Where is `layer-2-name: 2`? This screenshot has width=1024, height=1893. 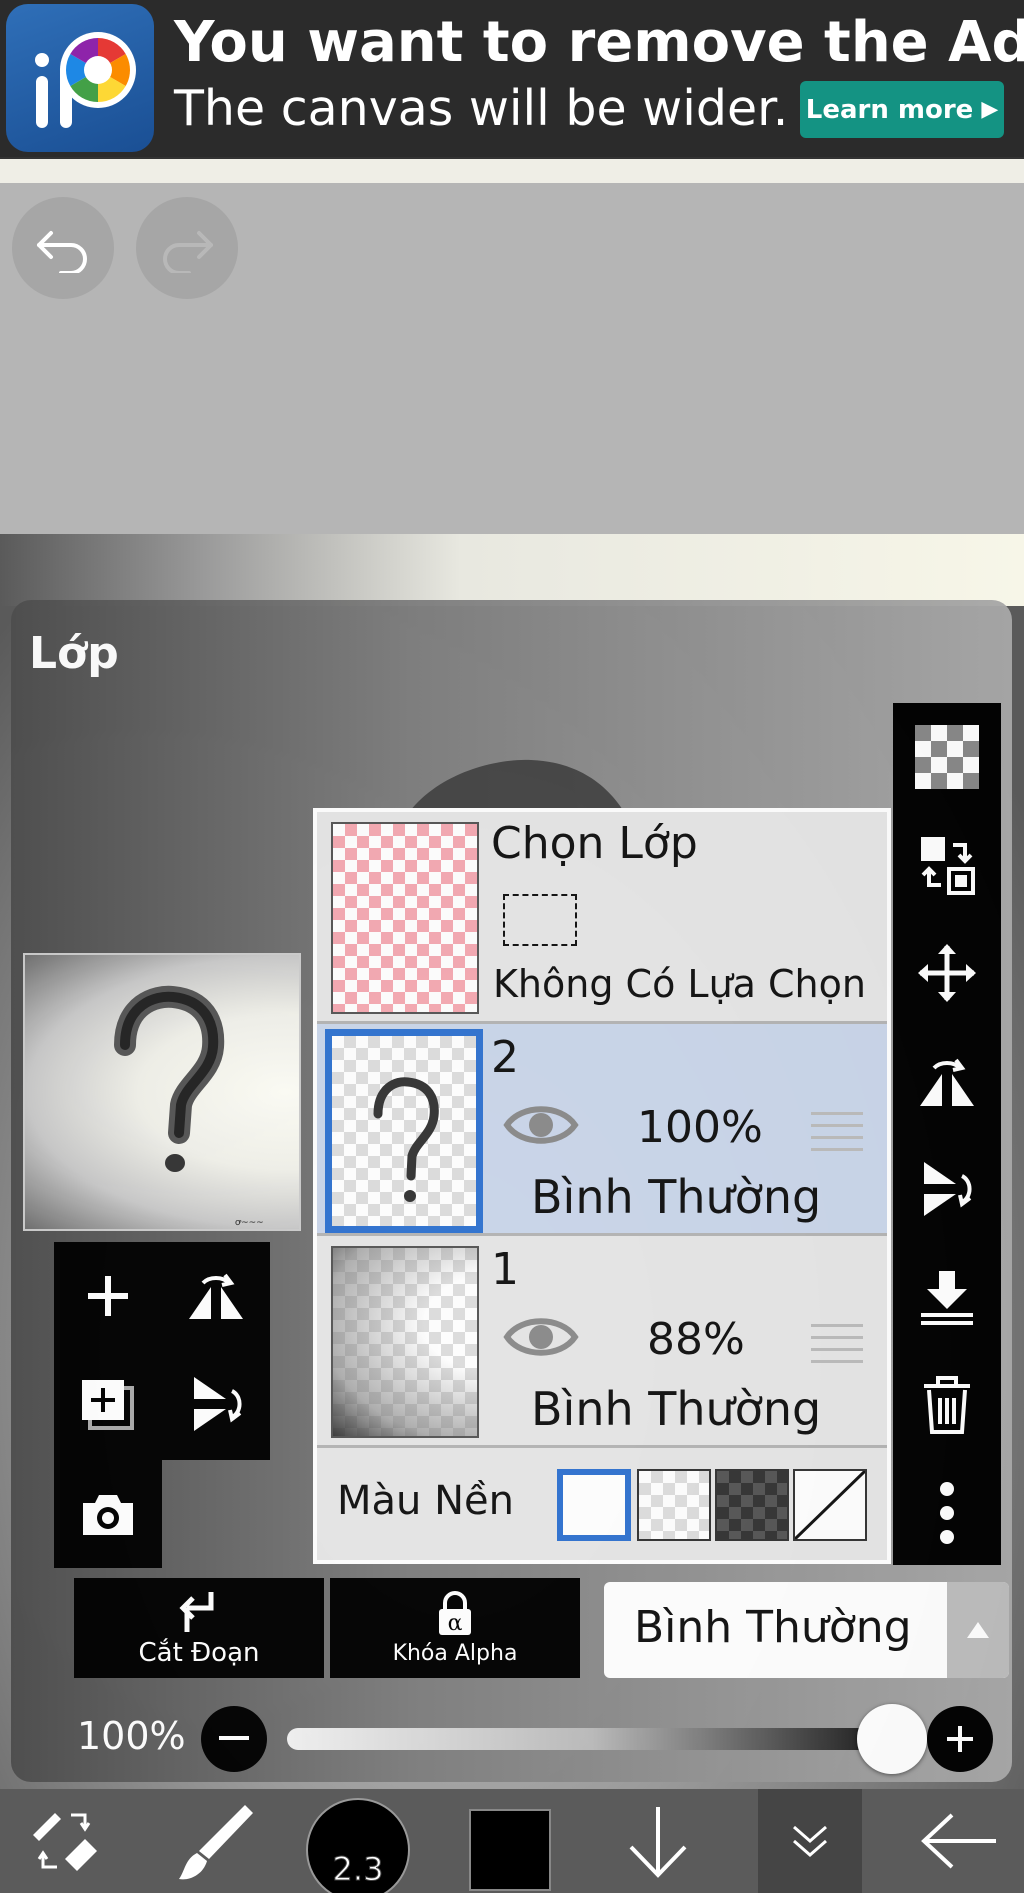
layer-2-name: 2 is located at coordinates (505, 1057).